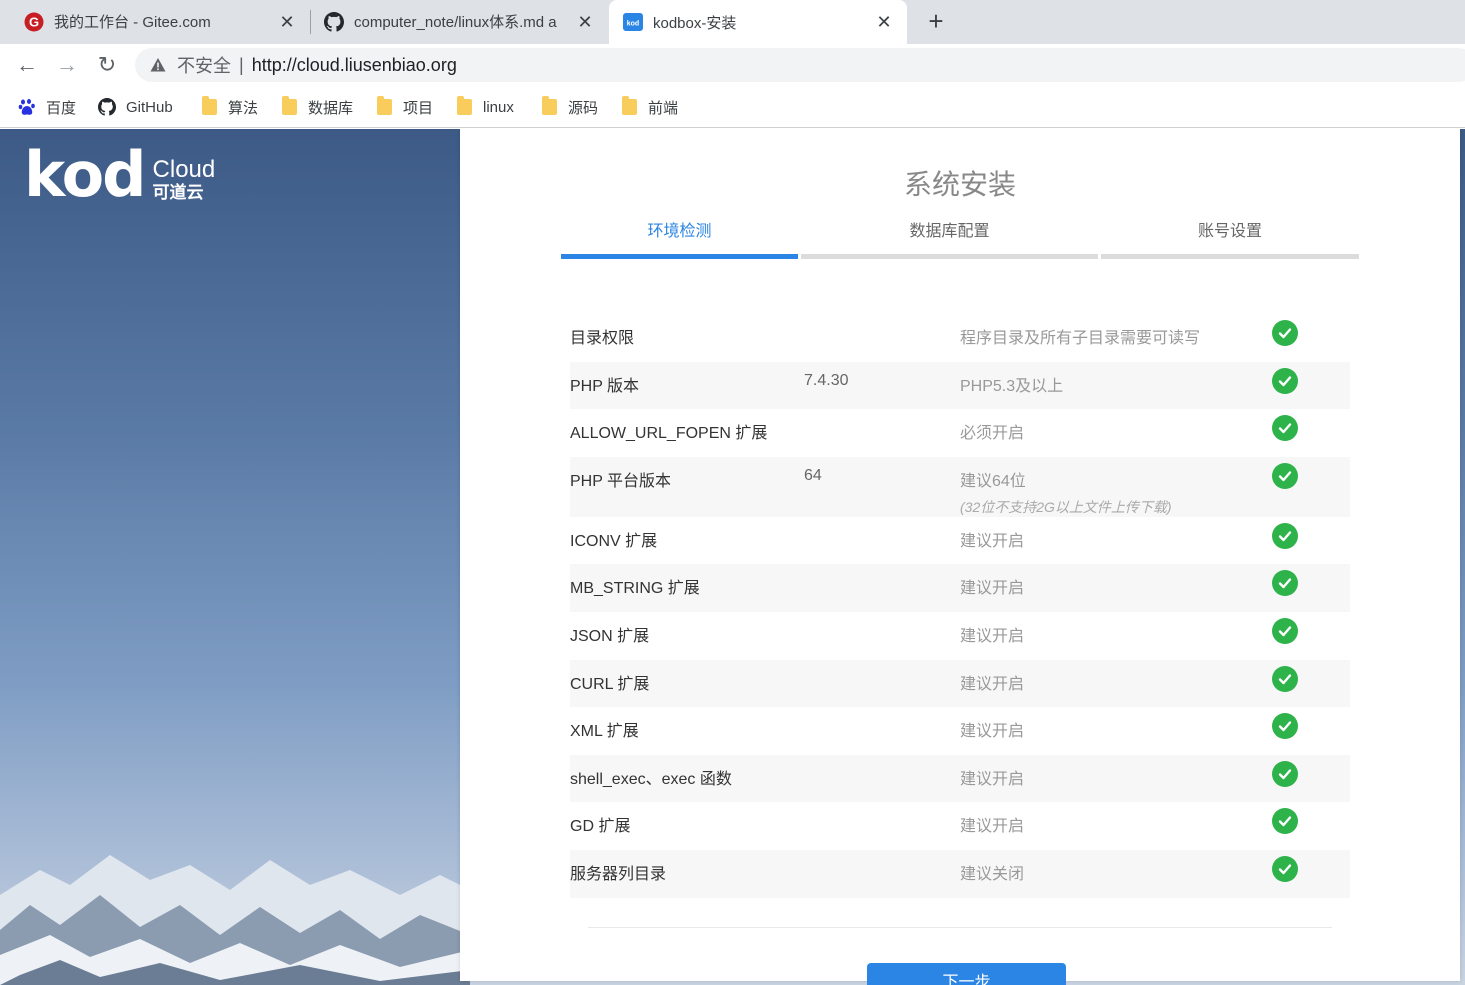  Describe the element at coordinates (610, 636) in the screenshot. I see `requirement-name: JSON 扩展` at that location.